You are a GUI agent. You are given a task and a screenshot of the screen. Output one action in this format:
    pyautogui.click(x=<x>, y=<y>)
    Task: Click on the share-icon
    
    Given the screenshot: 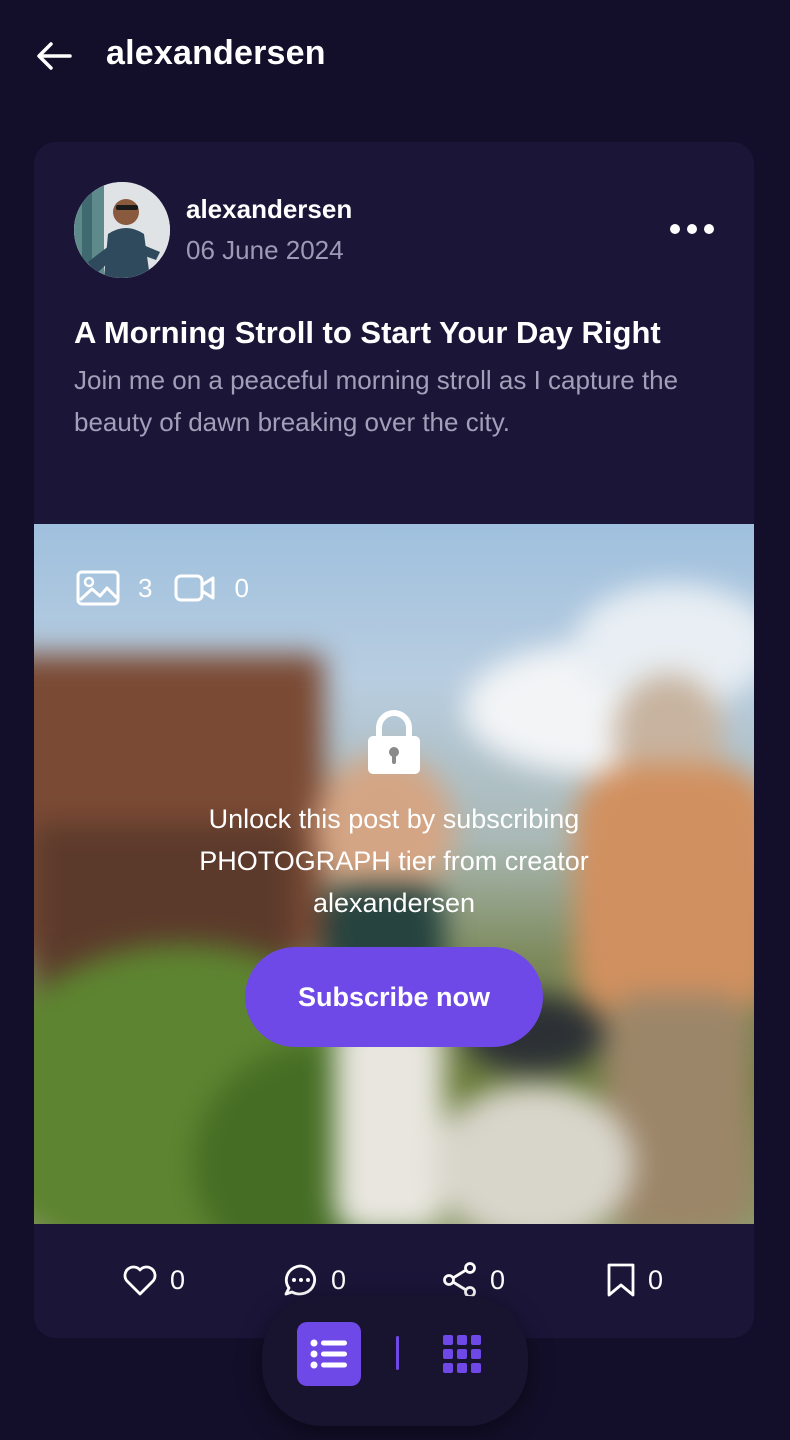 What is the action you would take?
    pyautogui.click(x=459, y=1280)
    